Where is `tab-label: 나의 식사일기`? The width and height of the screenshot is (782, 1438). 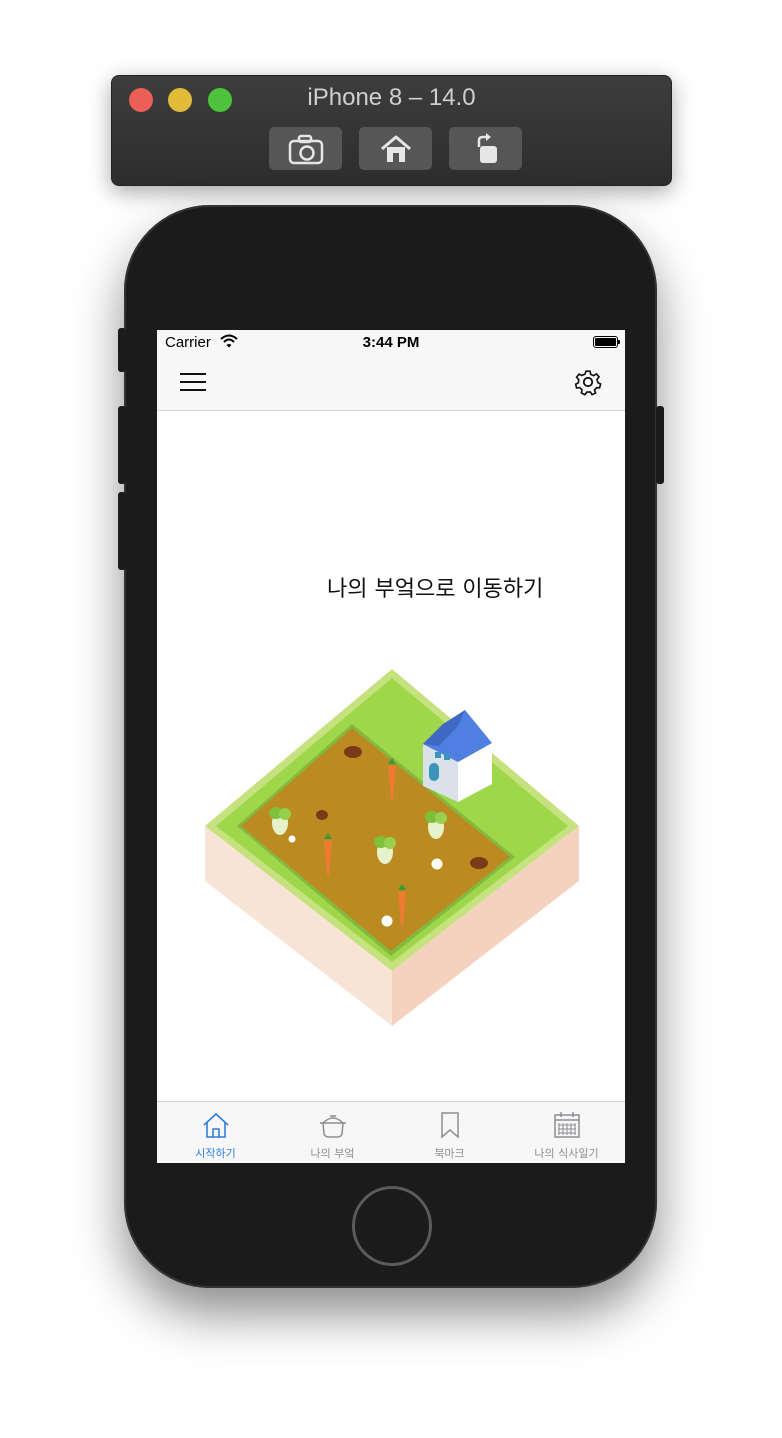 tab-label: 나의 식사일기 is located at coordinates (566, 1153).